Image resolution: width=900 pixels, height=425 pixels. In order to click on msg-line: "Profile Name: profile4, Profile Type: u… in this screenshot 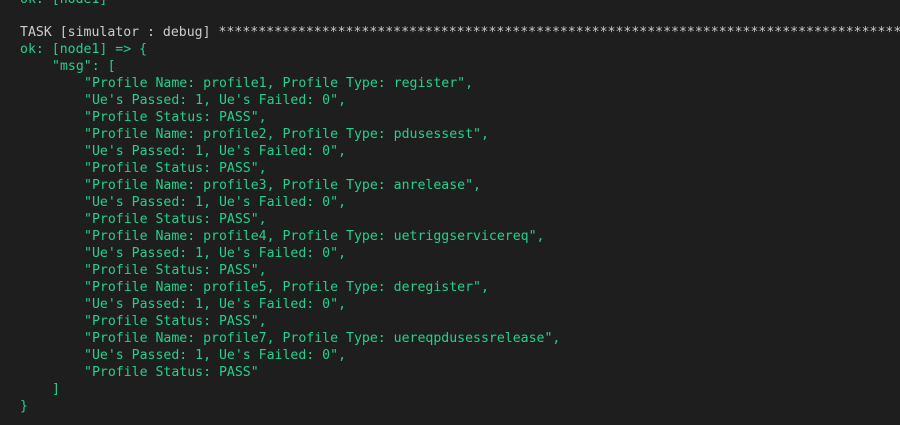, I will do `click(314, 236)`.